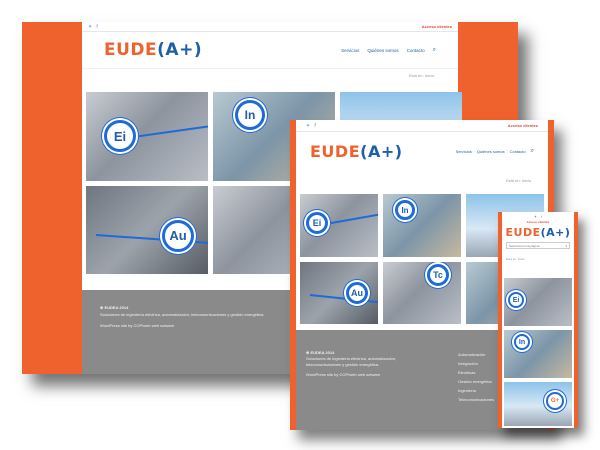 The width and height of the screenshot is (600, 450). What do you see at coordinates (114, 307) in the screenshot?
I see `footer-brand: ⊕ EUDEA 2014` at bounding box center [114, 307].